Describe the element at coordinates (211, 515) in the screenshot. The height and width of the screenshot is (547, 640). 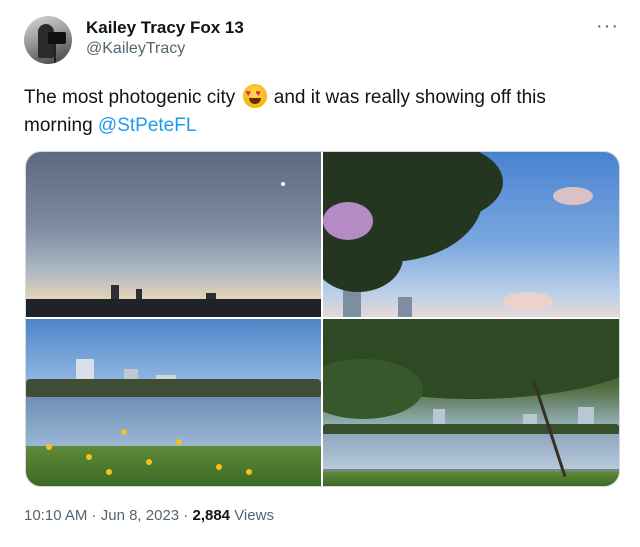
I see `views-count: 2,884` at that location.